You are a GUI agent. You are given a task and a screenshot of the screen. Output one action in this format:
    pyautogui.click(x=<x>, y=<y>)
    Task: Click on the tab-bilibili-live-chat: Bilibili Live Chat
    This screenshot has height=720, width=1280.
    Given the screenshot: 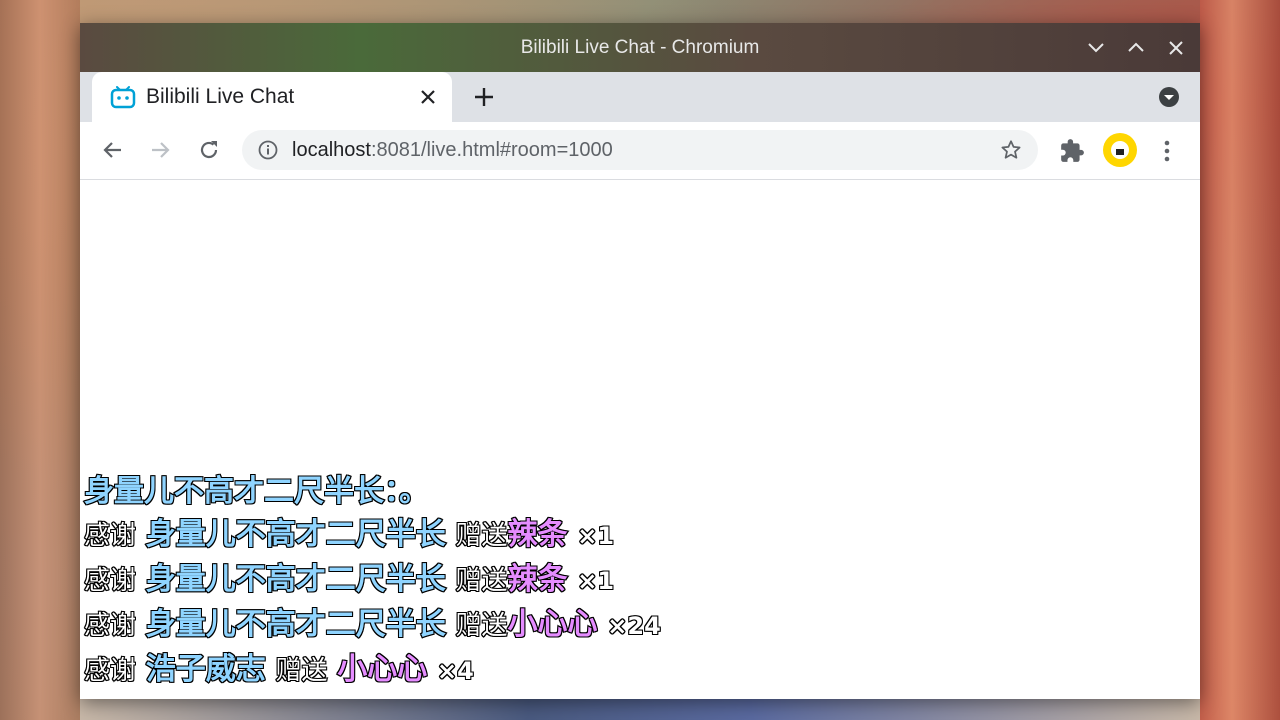 What is the action you would take?
    pyautogui.click(x=272, y=97)
    